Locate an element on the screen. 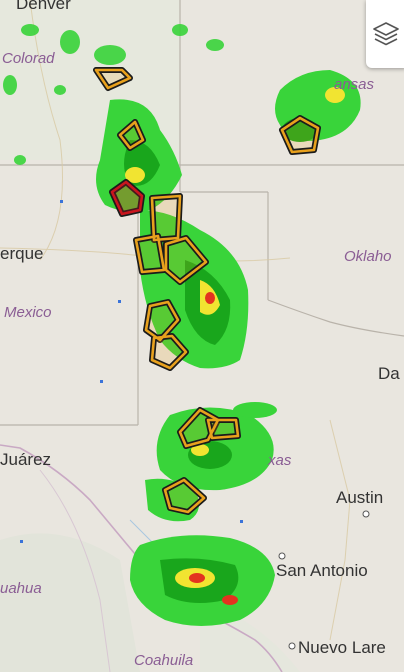 This screenshot has width=404, height=672. radar-red-panhandle is located at coordinates (210, 298).